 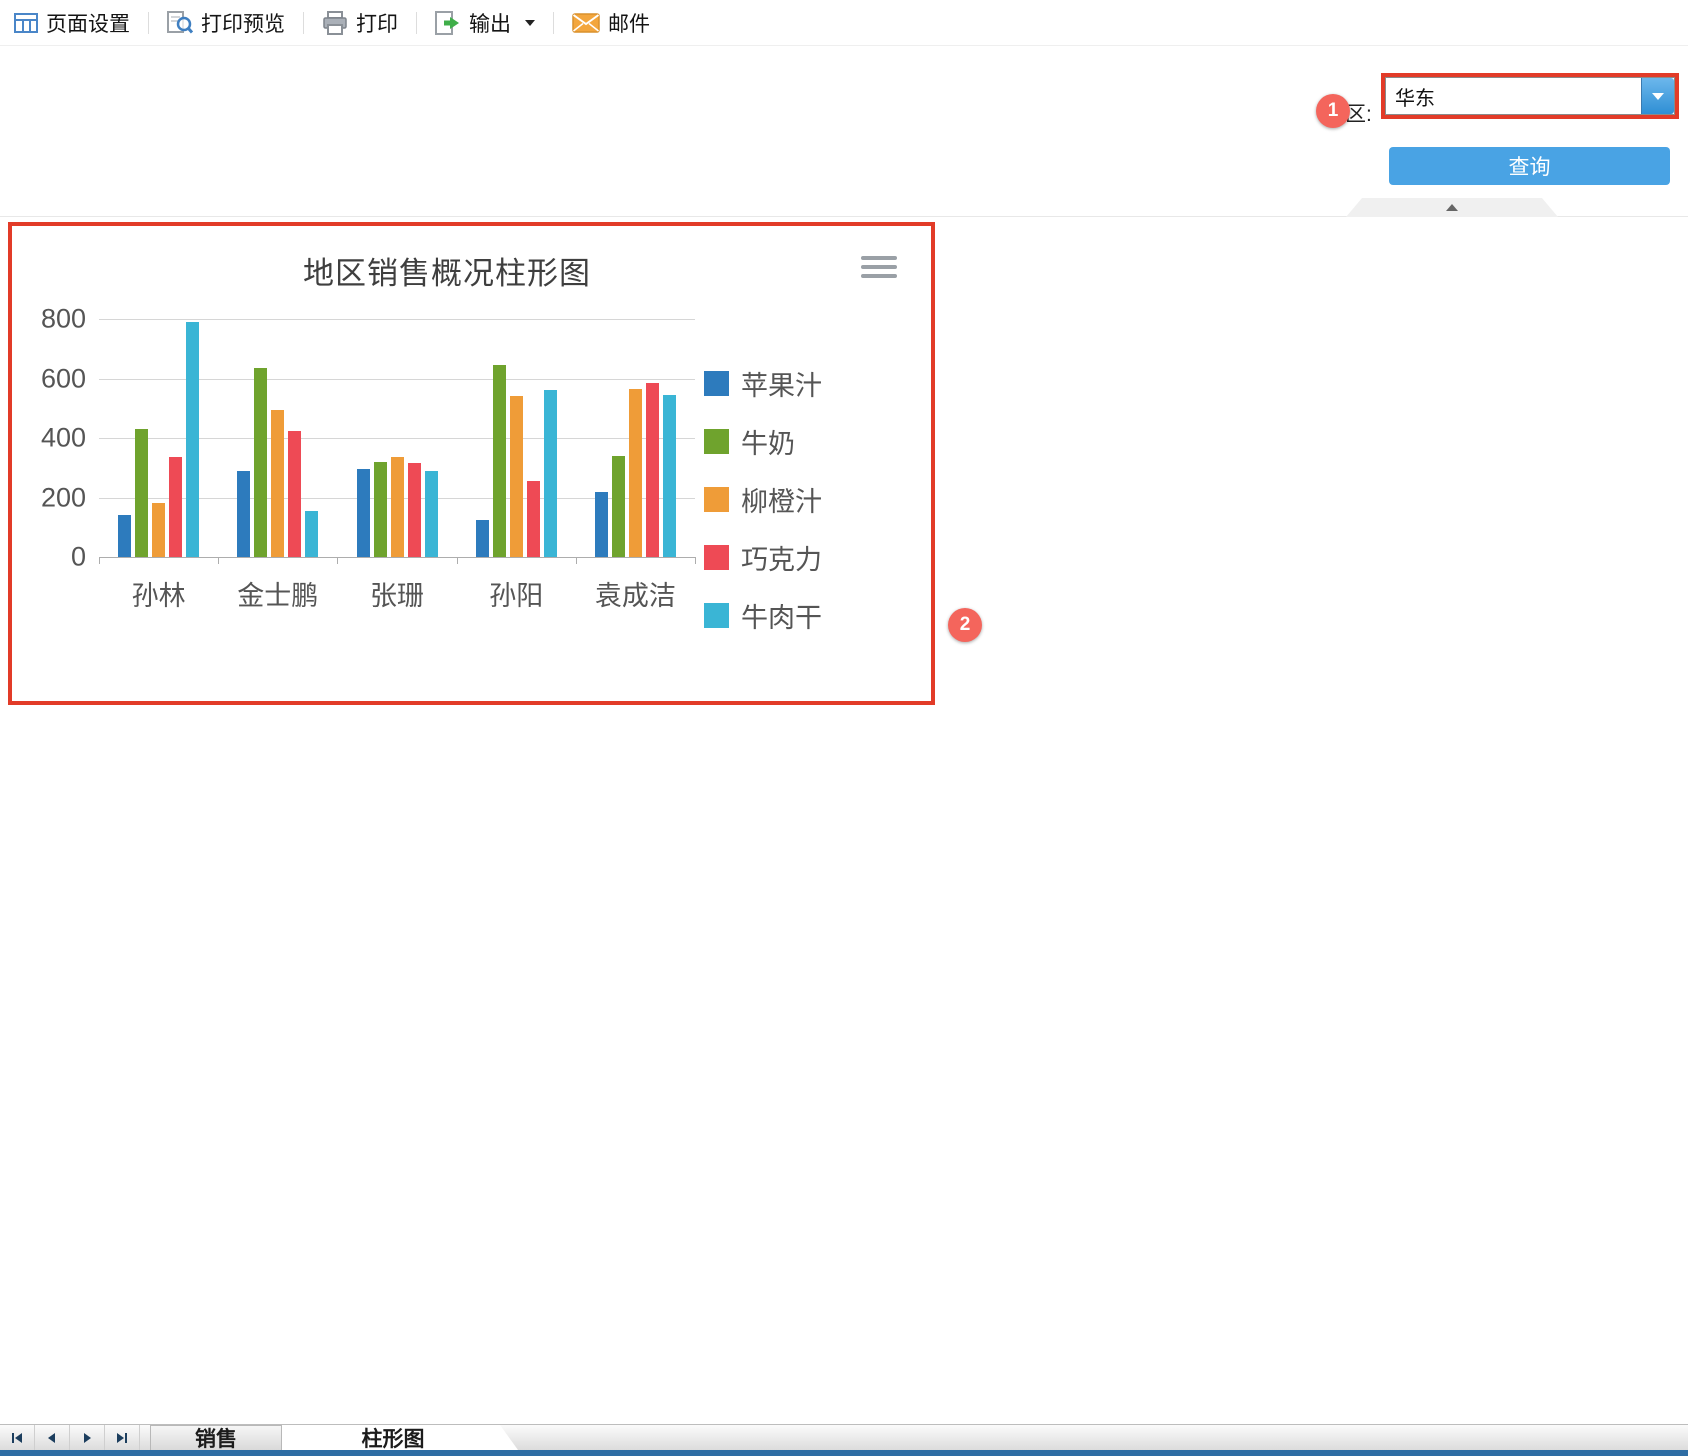 I want to click on next-sheet-button, so click(x=87, y=1437).